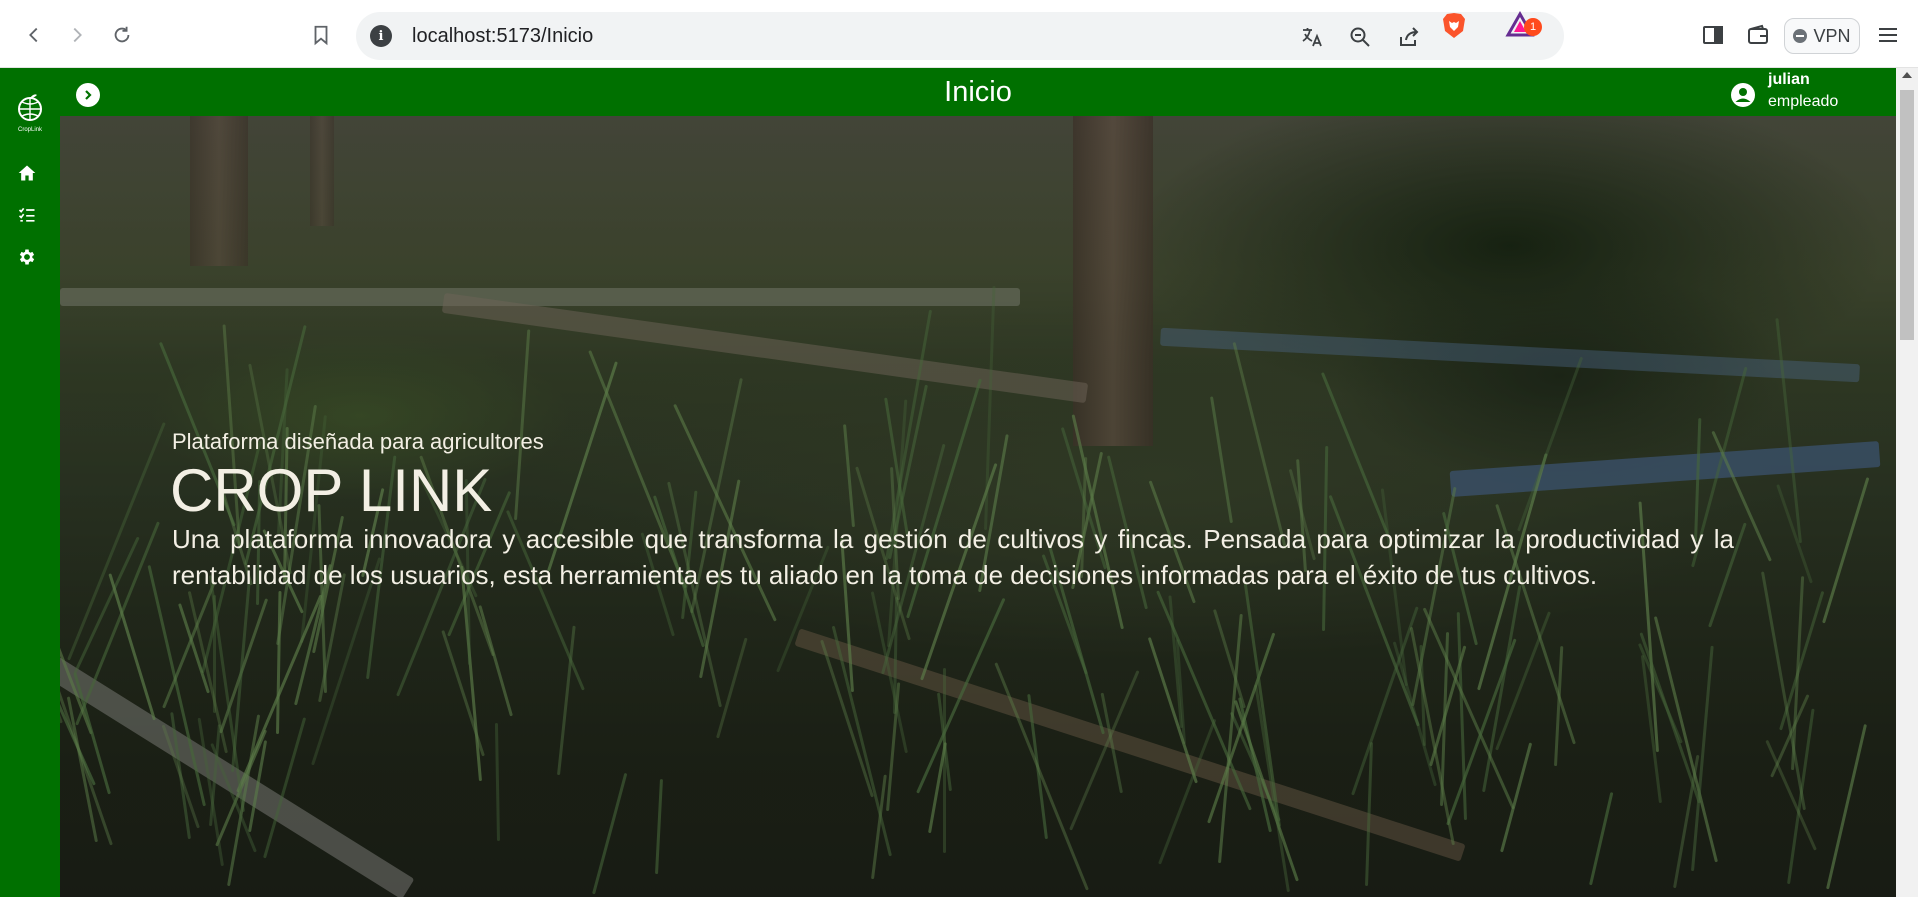  What do you see at coordinates (1533, 27) in the screenshot?
I see `rewards-count-badge: 1` at bounding box center [1533, 27].